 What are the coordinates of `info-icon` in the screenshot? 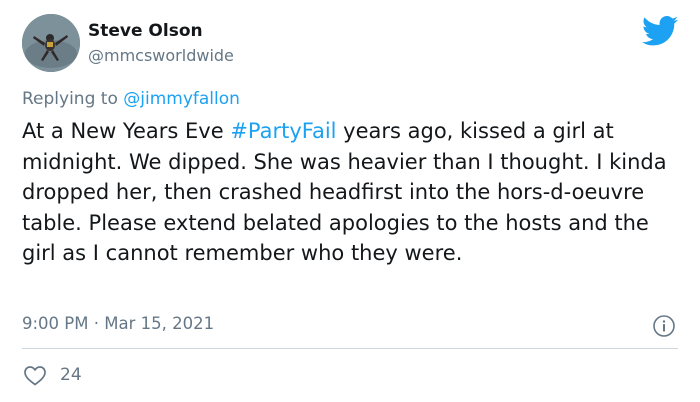 It's located at (664, 326).